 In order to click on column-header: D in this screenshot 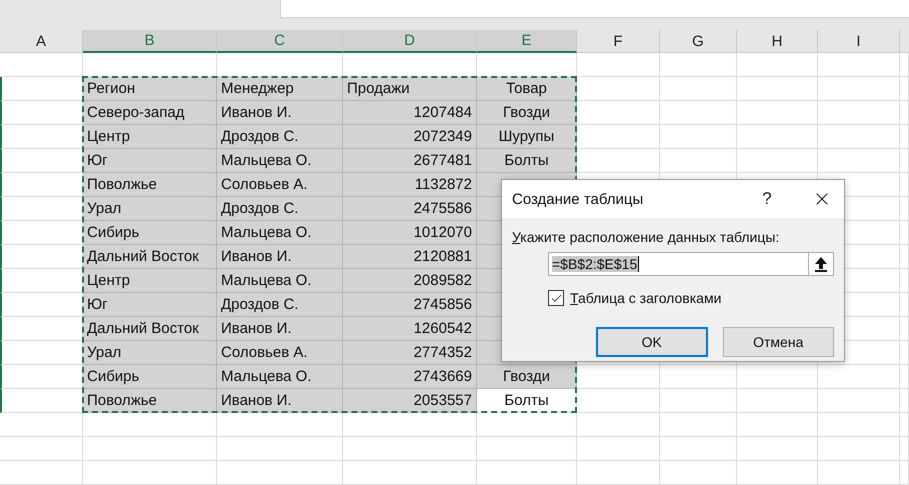, I will do `click(410, 41)`.